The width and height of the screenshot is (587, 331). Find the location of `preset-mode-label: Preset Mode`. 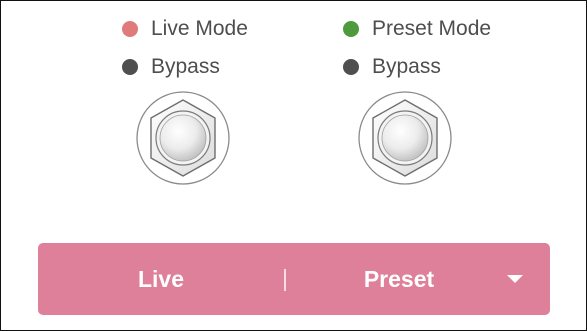

preset-mode-label: Preset Mode is located at coordinates (432, 28).